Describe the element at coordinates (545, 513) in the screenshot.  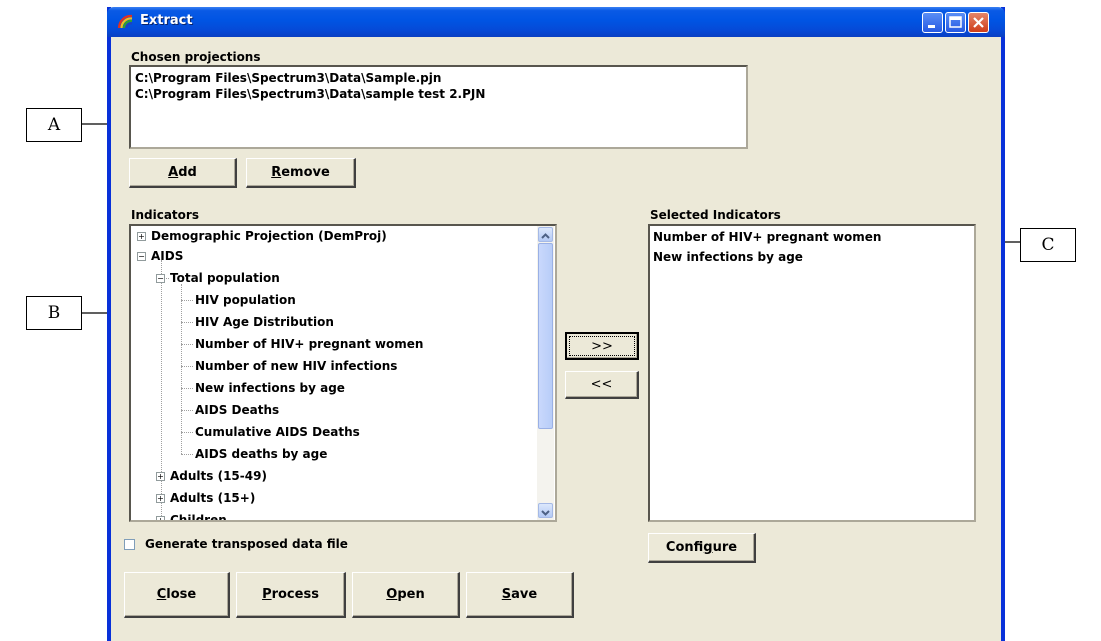
I see `chevron-down-icon` at that location.